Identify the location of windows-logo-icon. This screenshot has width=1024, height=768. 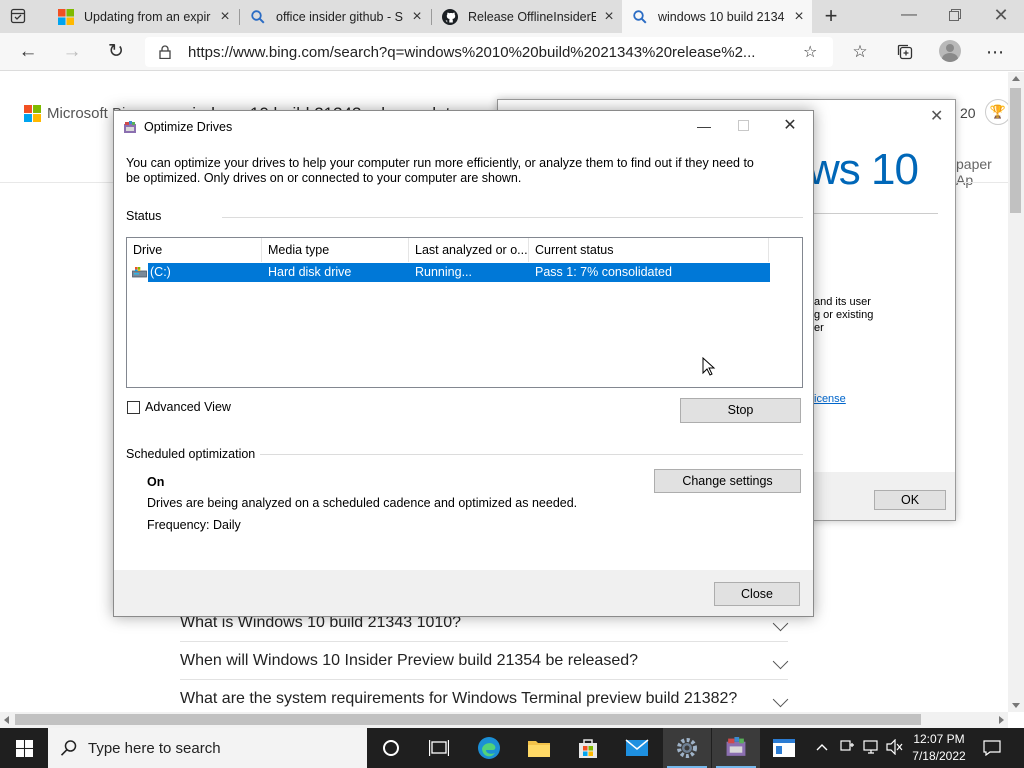
(66, 16).